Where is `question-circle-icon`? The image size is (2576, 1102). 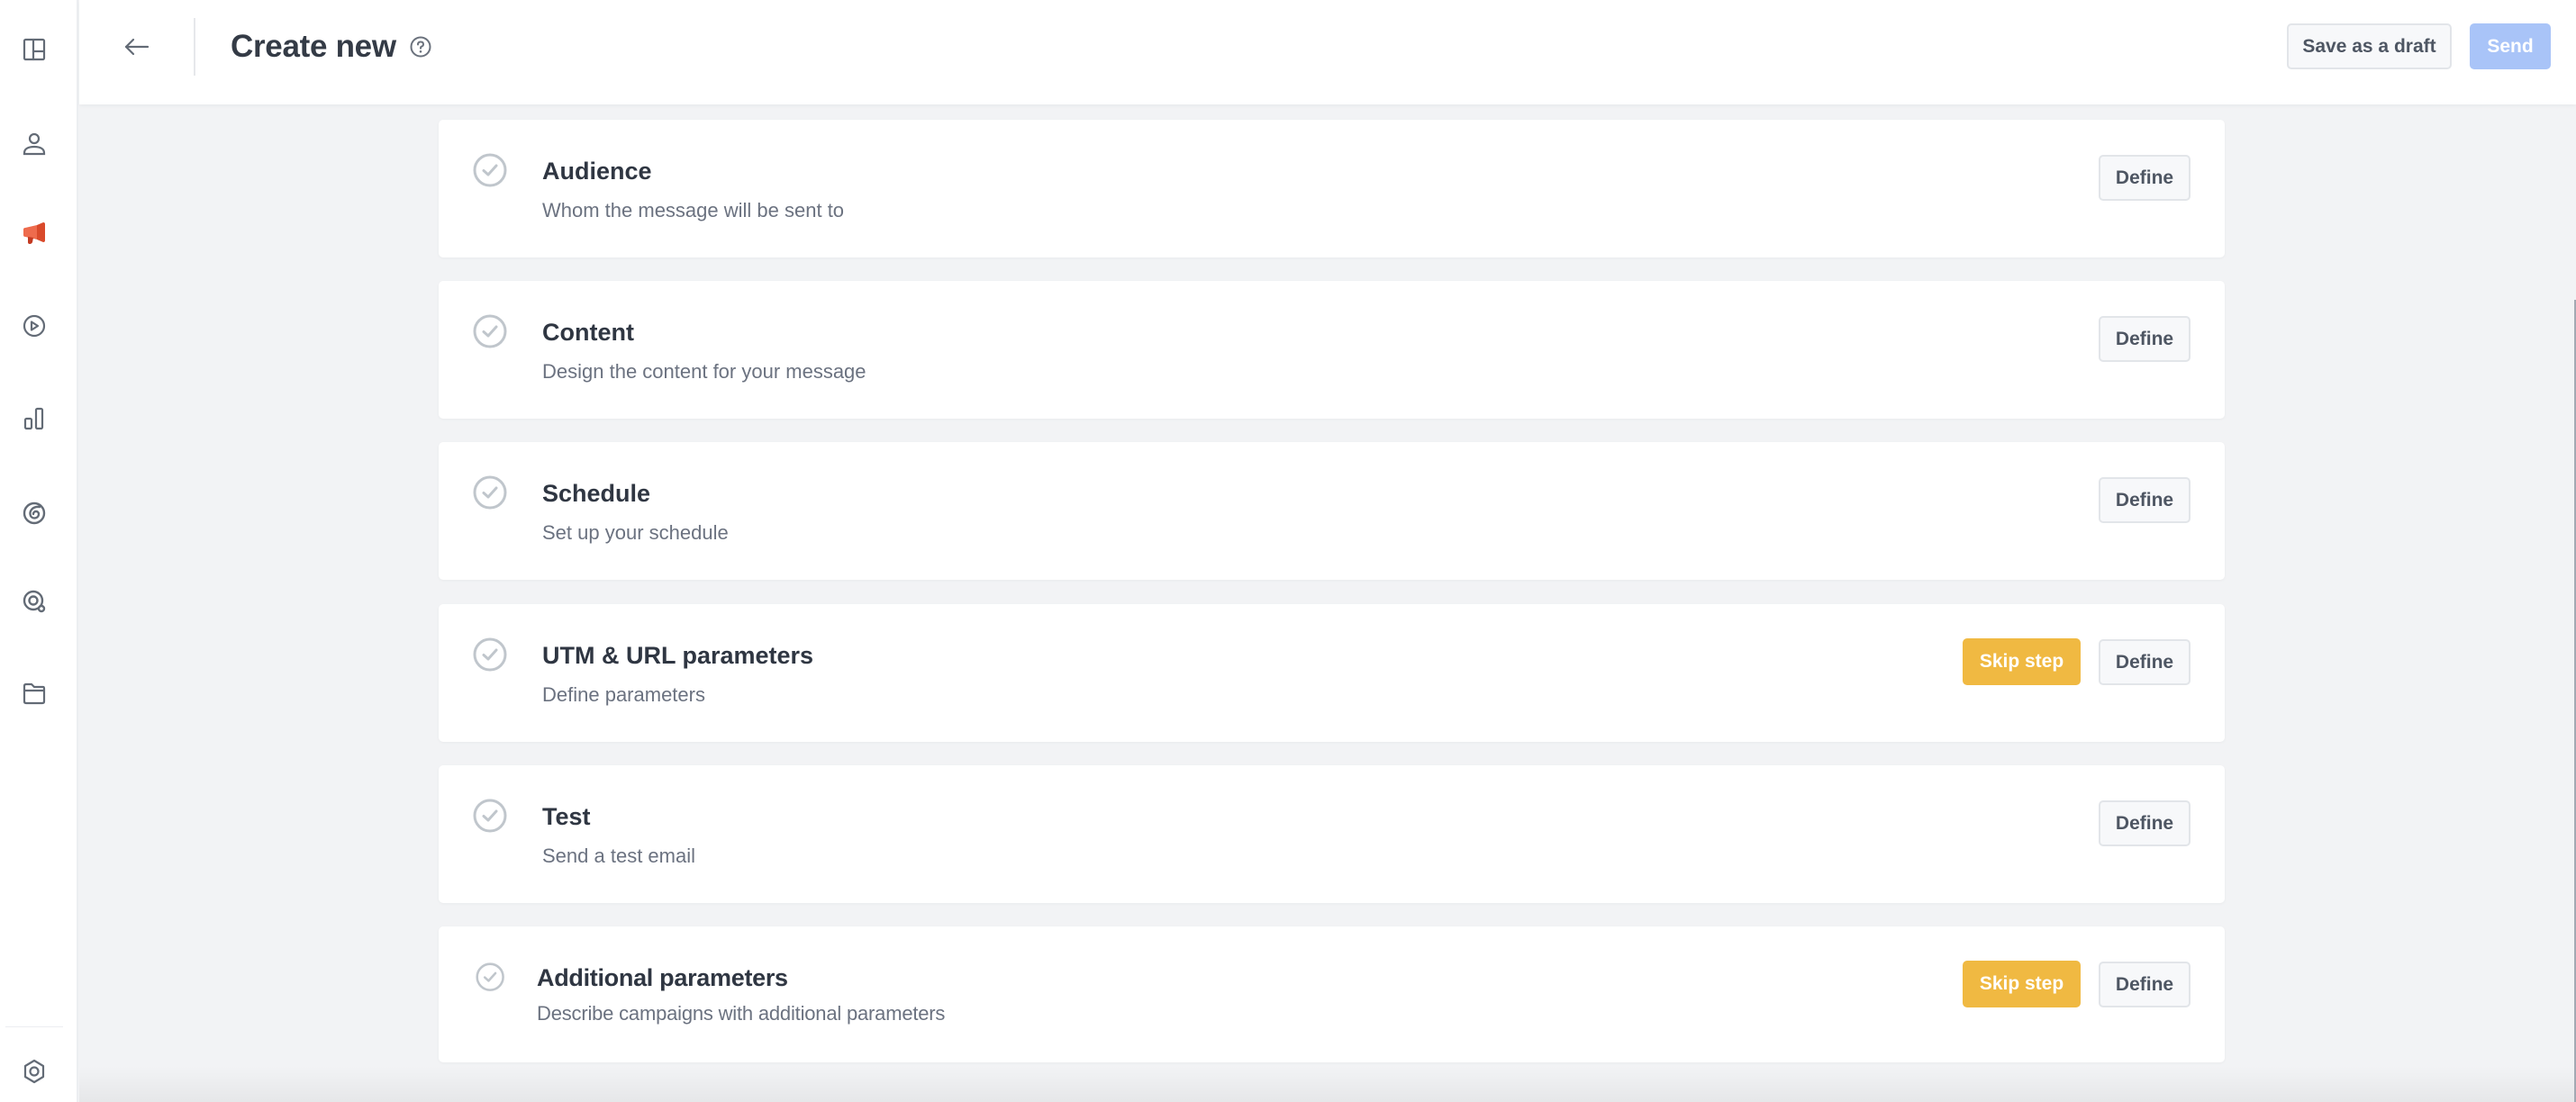
question-circle-icon is located at coordinates (420, 47).